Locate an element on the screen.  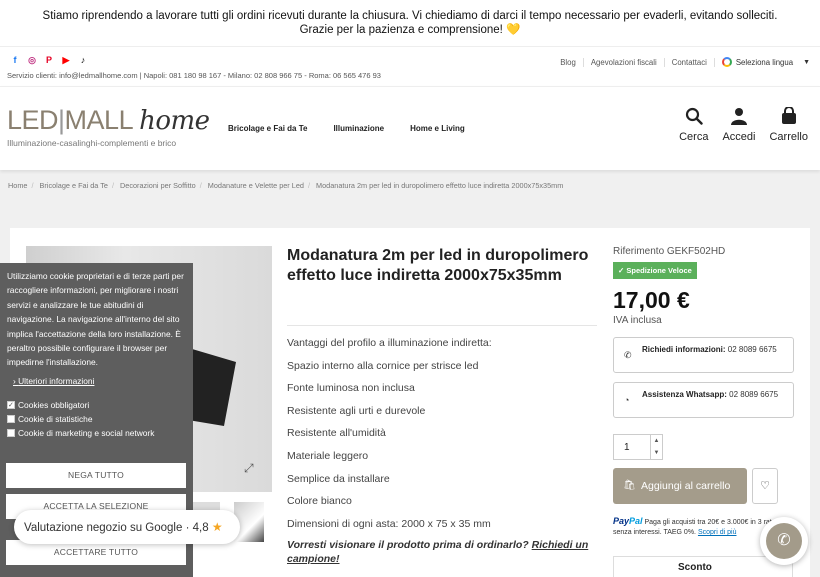
cart-button: Carrello is located at coordinates (788, 125).